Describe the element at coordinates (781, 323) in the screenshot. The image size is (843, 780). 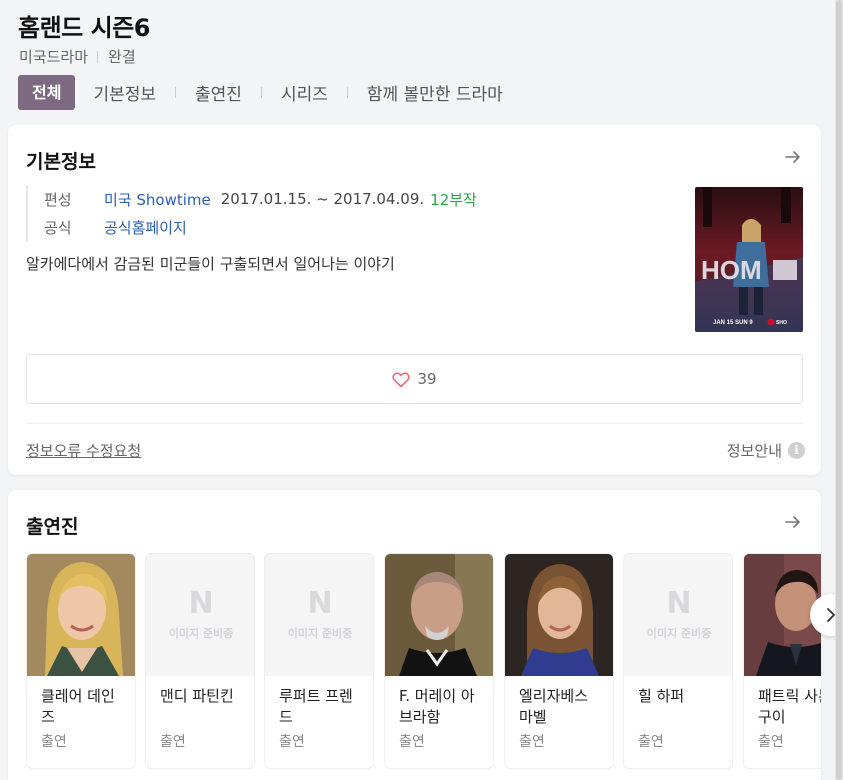
I see `svg-text: SHO` at that location.